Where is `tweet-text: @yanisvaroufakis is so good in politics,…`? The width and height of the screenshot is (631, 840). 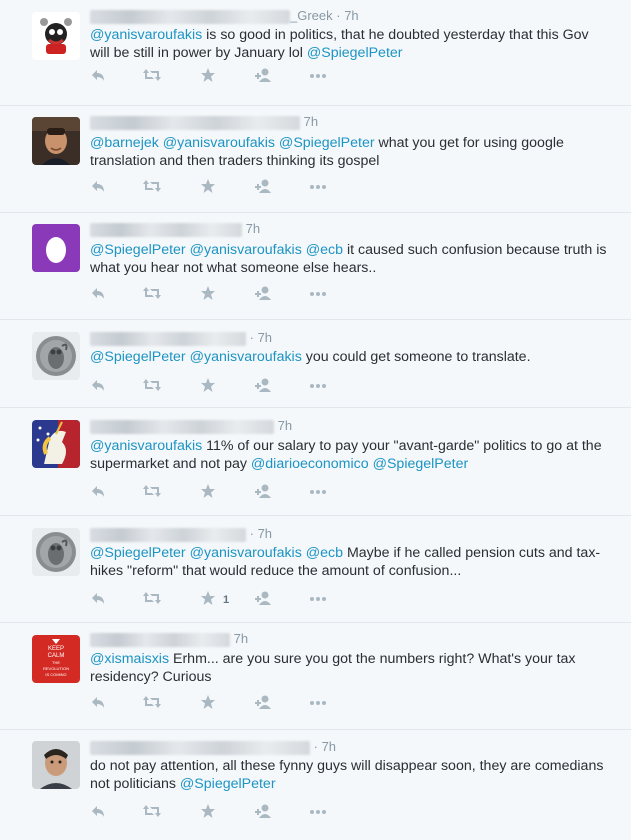 tweet-text: @yanisvaroufakis is so good in politics,… is located at coordinates (350, 44).